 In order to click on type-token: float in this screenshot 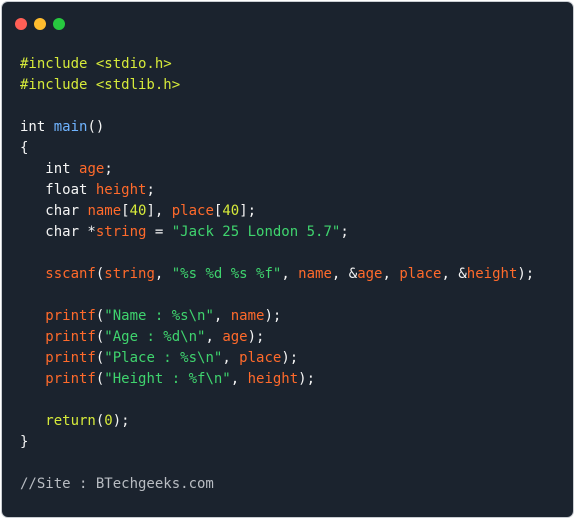, I will do `click(58, 190)`.